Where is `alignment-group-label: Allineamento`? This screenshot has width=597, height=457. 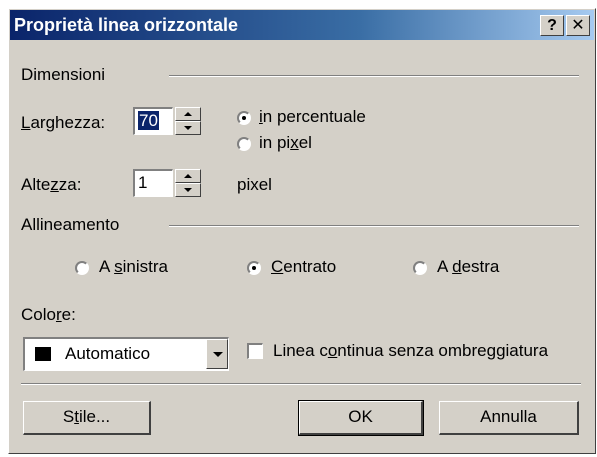 alignment-group-label: Allineamento is located at coordinates (70, 224).